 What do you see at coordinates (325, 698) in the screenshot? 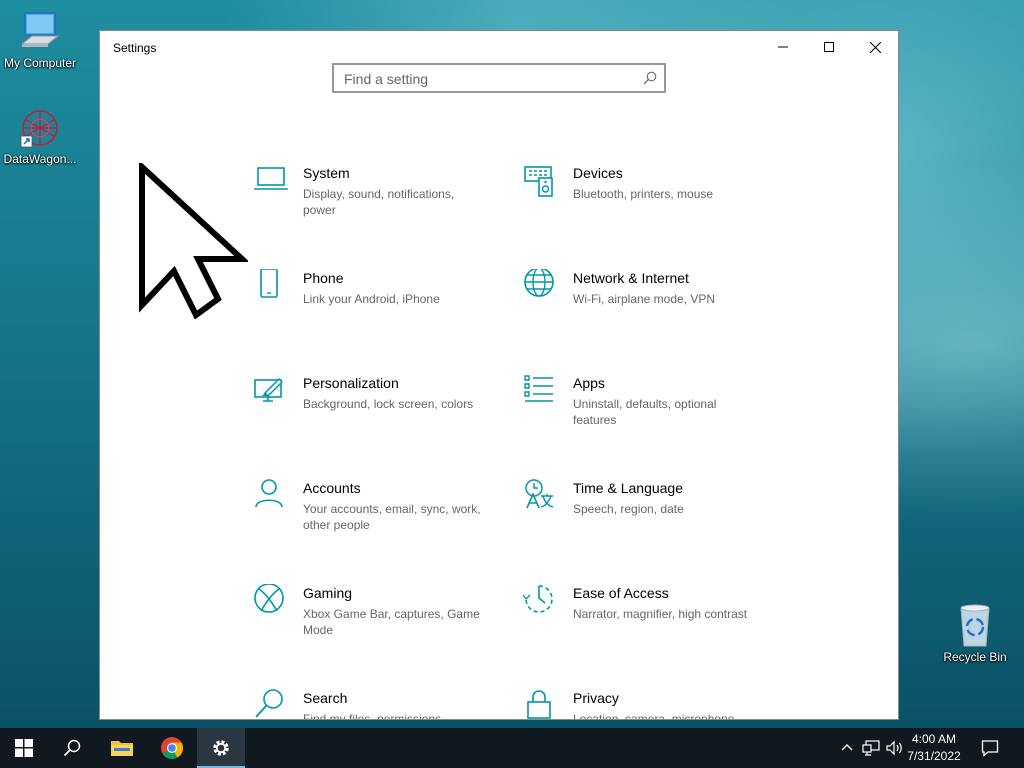
I see `category-name: Search` at bounding box center [325, 698].